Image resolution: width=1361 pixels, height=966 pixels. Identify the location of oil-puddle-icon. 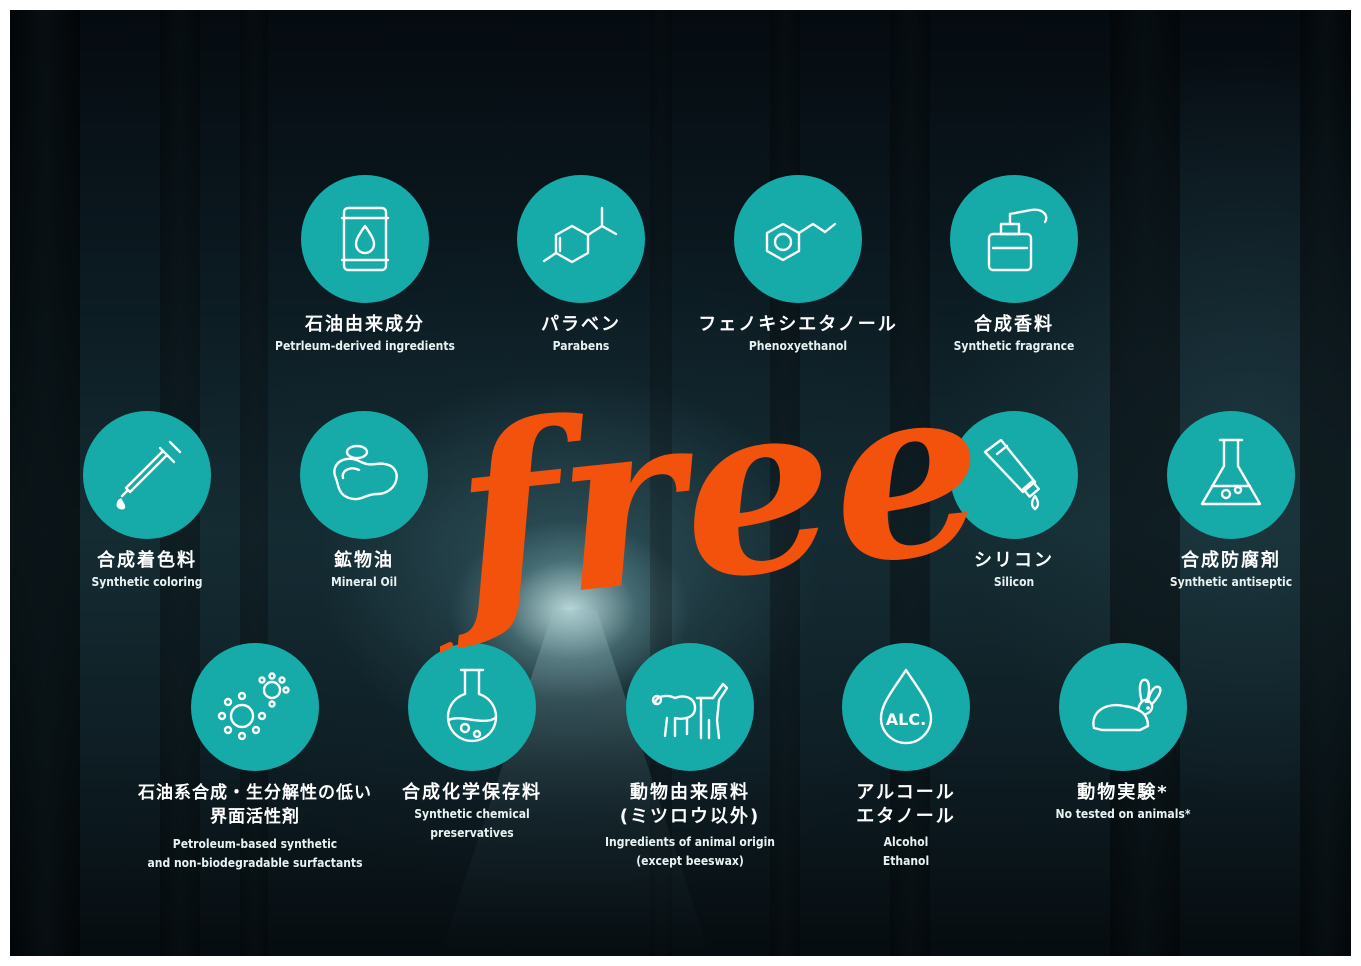
(364, 475).